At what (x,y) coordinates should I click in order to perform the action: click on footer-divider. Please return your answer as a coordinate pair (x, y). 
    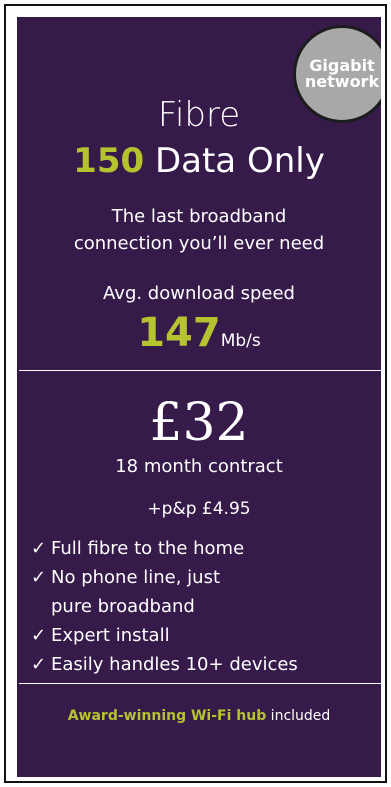
    Looking at the image, I should click on (200, 683).